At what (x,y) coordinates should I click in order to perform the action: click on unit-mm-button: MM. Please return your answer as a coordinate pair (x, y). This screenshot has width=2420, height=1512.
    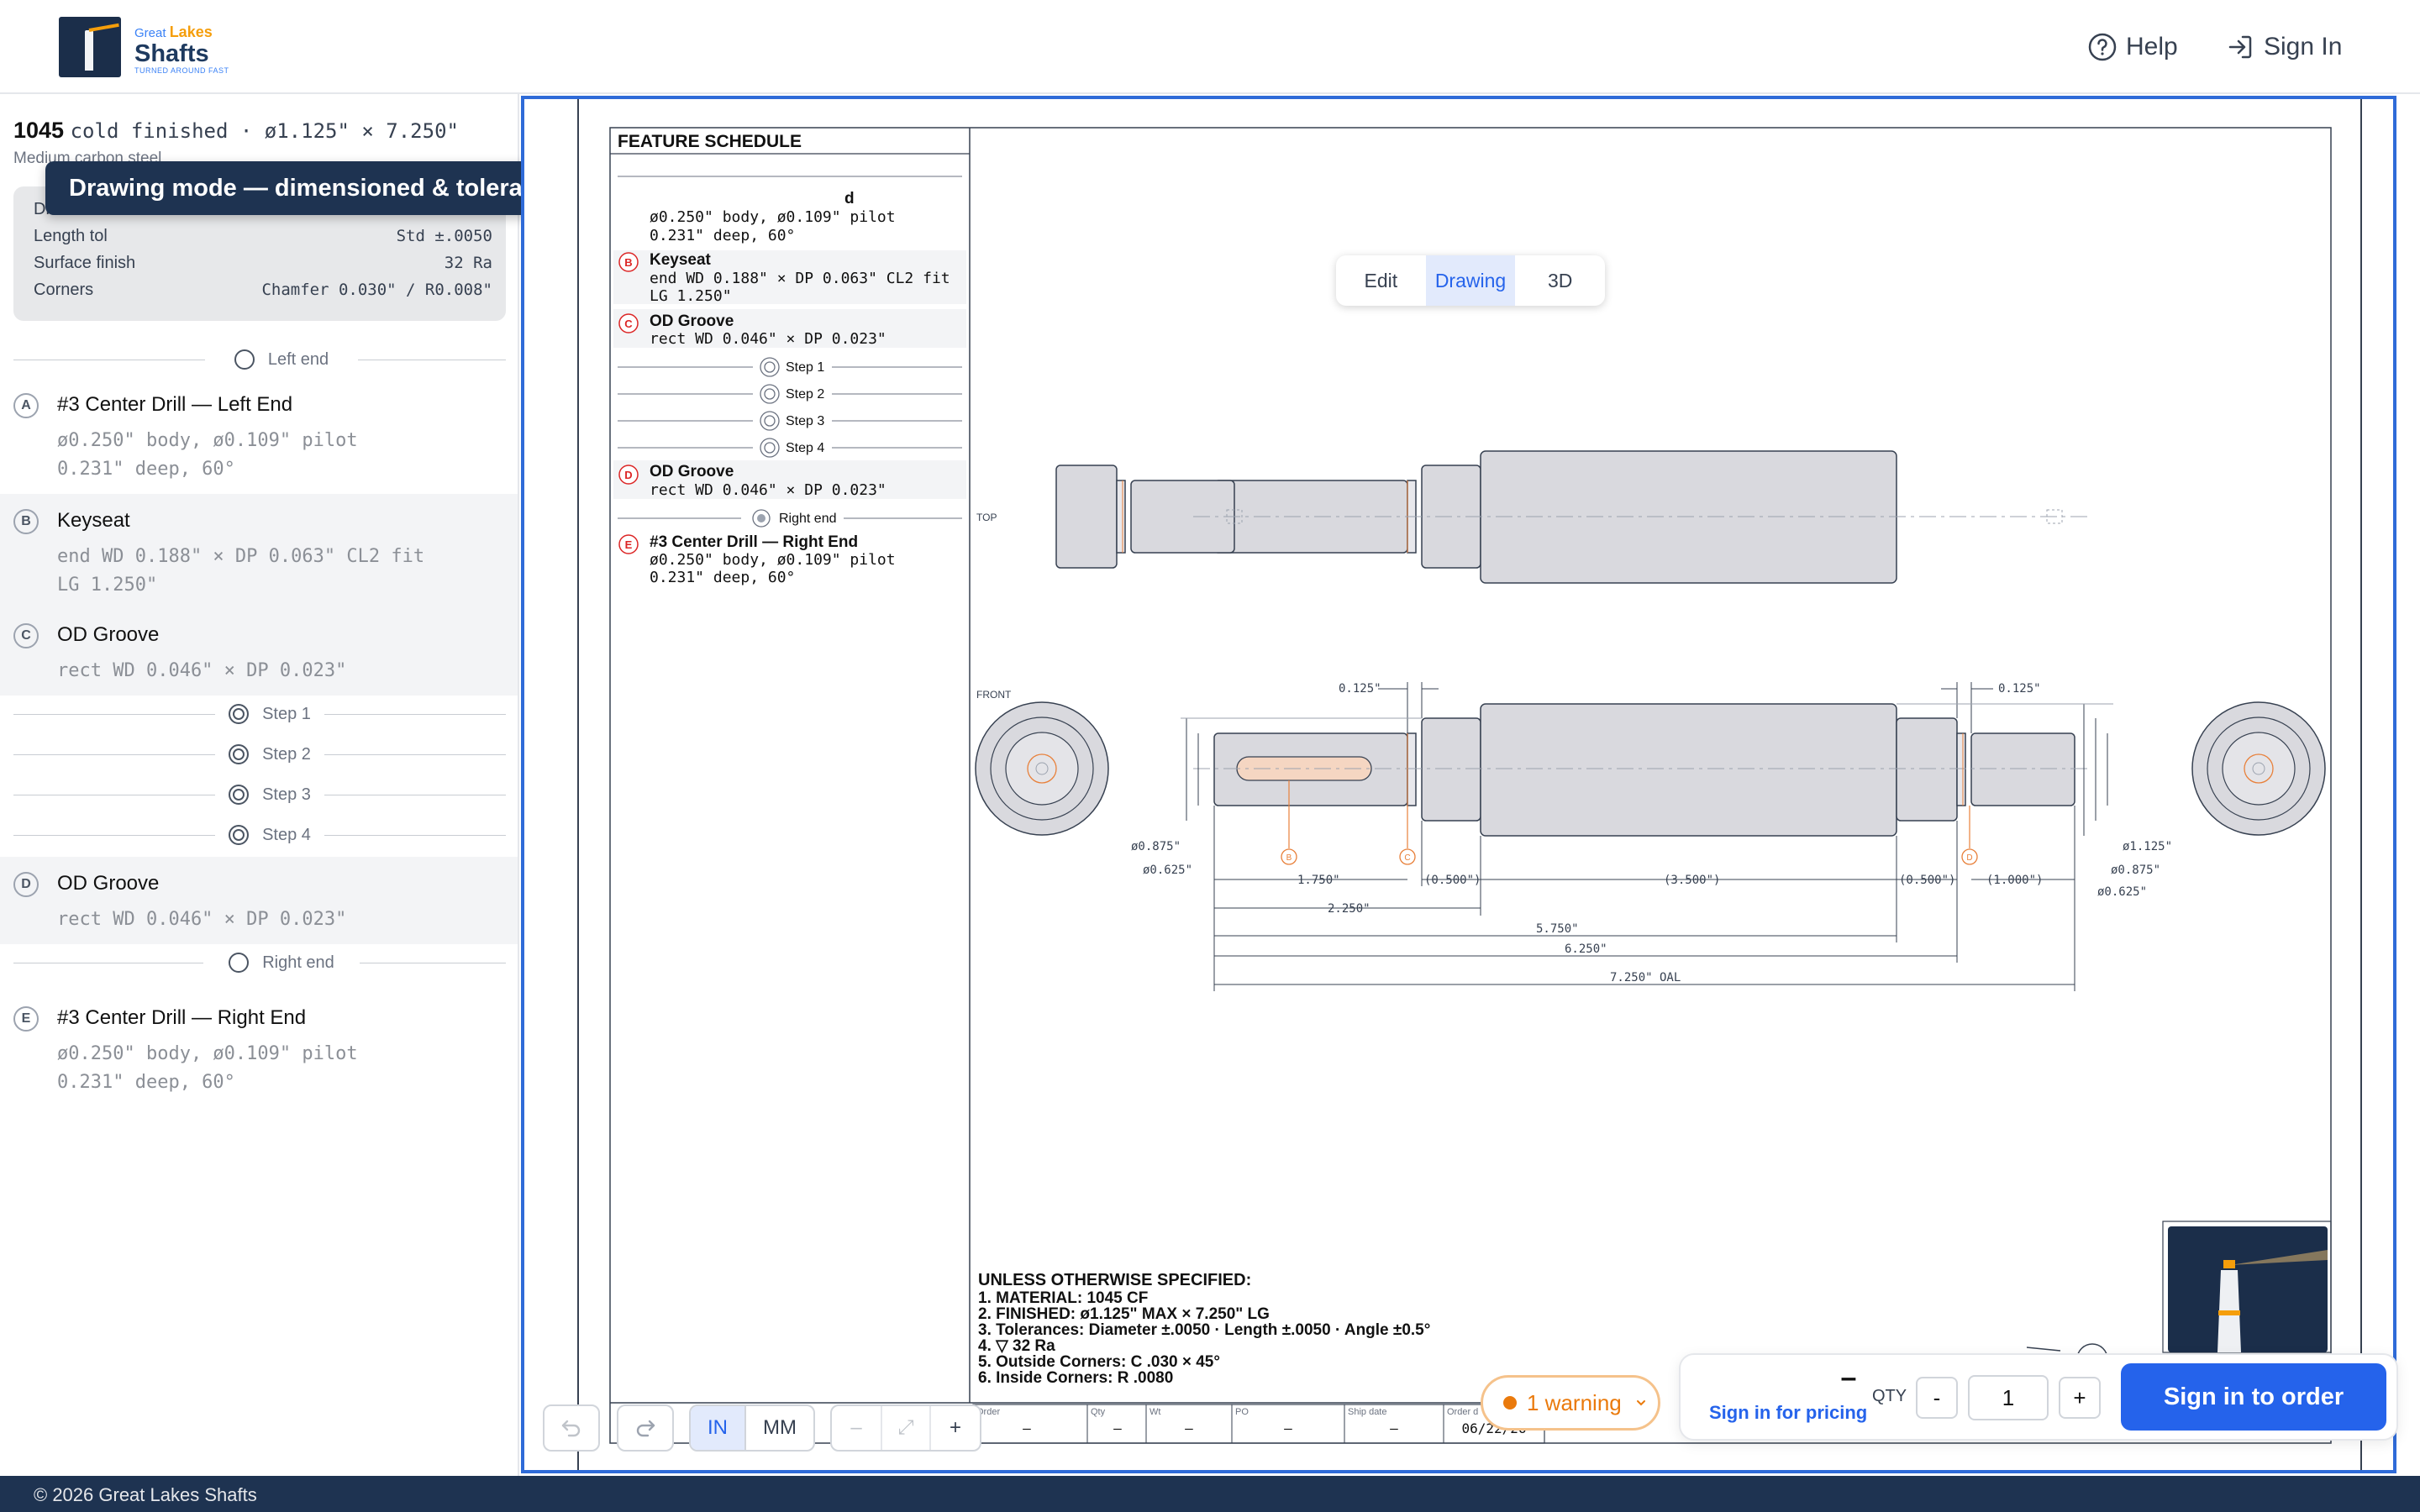
    Looking at the image, I should click on (779, 1428).